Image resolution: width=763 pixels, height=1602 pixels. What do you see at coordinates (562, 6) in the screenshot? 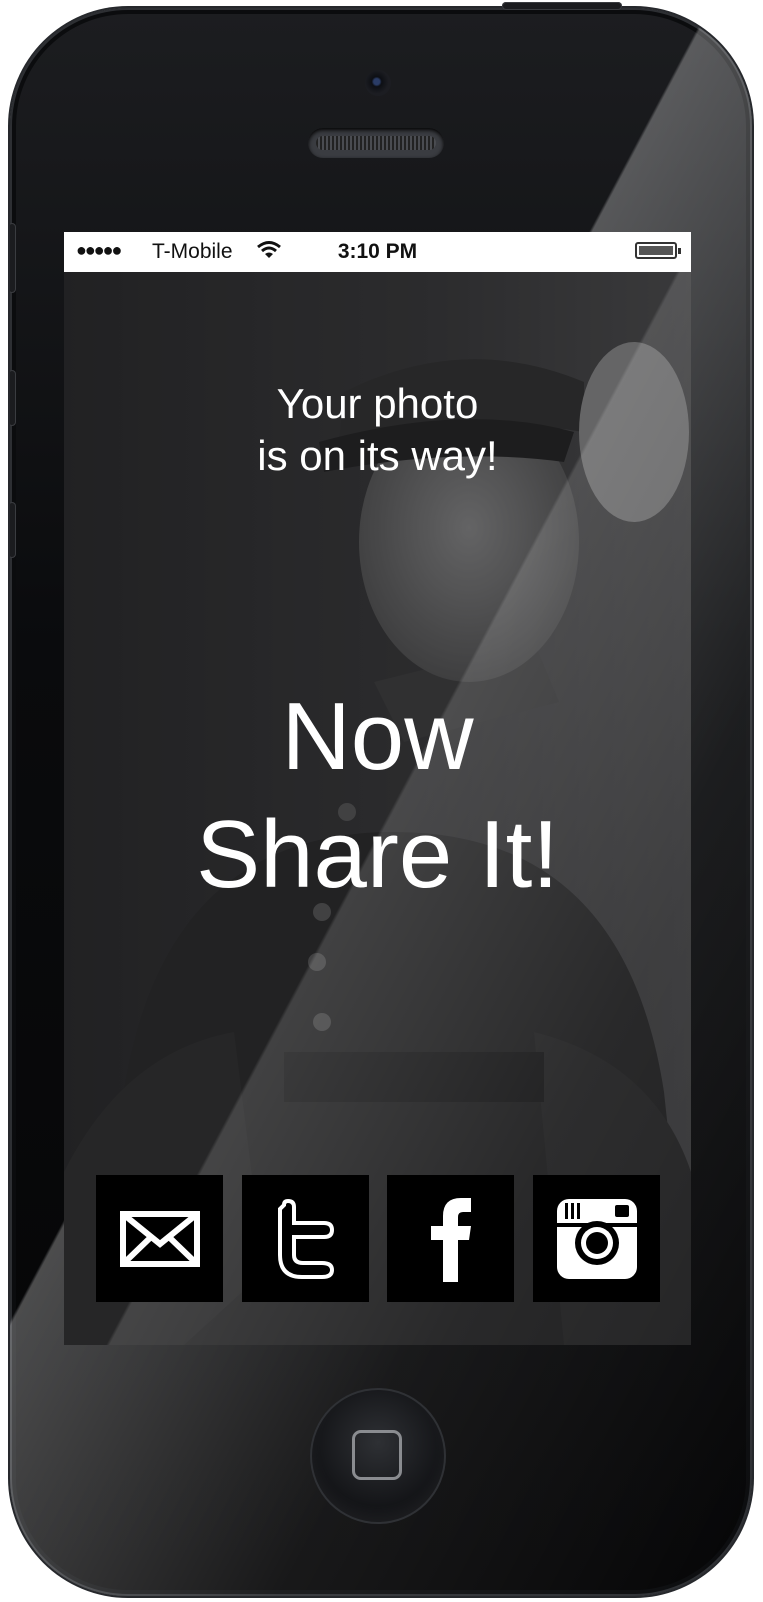
I see `sleep-button` at bounding box center [562, 6].